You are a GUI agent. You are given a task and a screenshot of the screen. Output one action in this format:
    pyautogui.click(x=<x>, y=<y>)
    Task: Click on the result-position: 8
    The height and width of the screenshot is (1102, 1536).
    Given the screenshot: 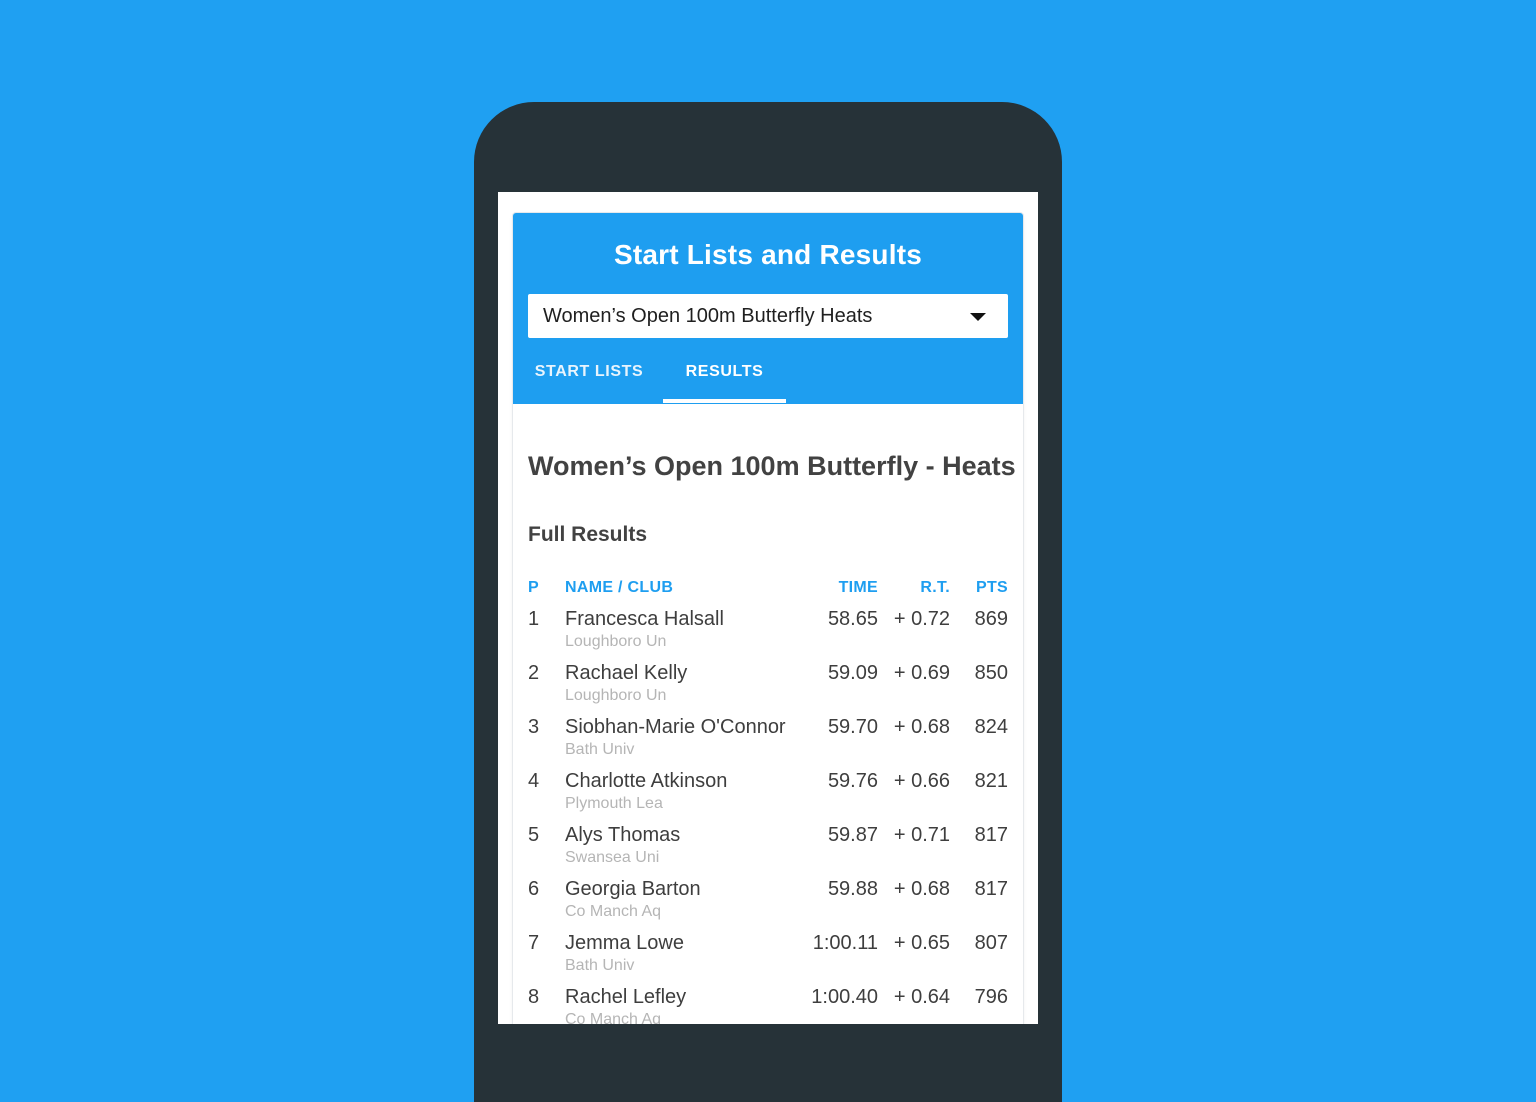 What is the action you would take?
    pyautogui.click(x=534, y=997)
    